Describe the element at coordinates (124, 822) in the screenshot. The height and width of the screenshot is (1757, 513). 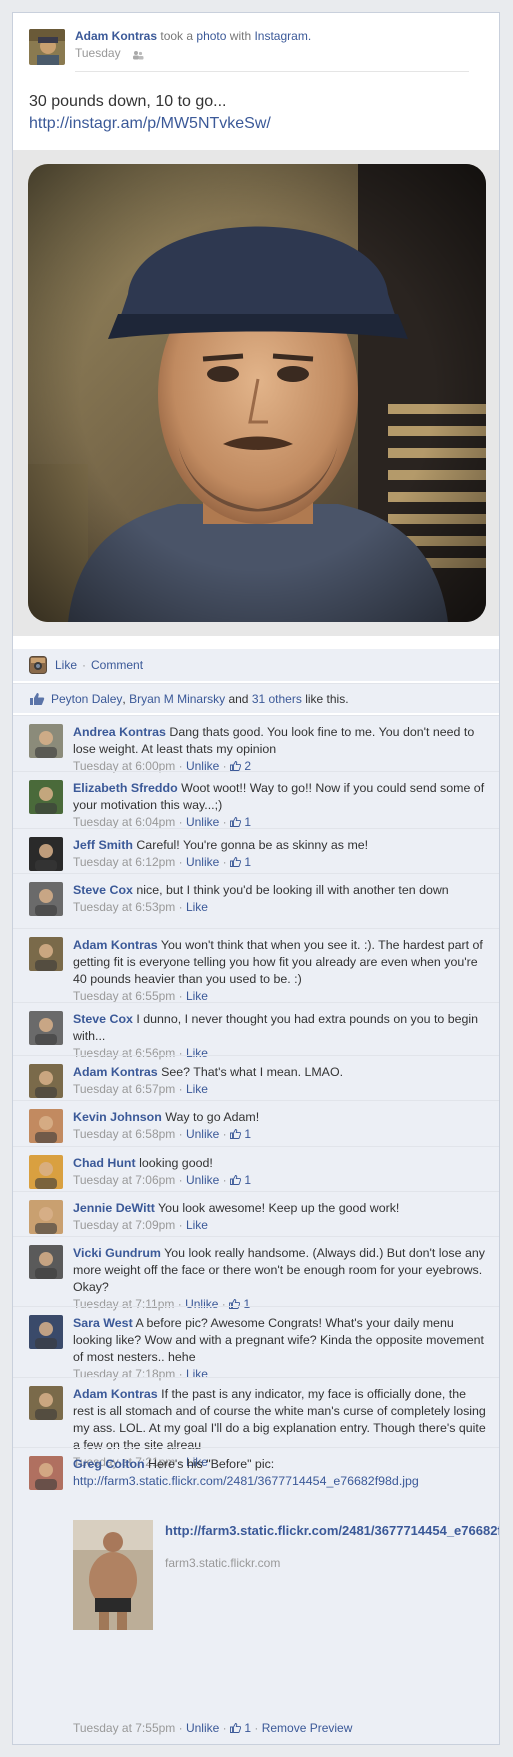
I see `comment-time: Tuesday at 6:04pm` at that location.